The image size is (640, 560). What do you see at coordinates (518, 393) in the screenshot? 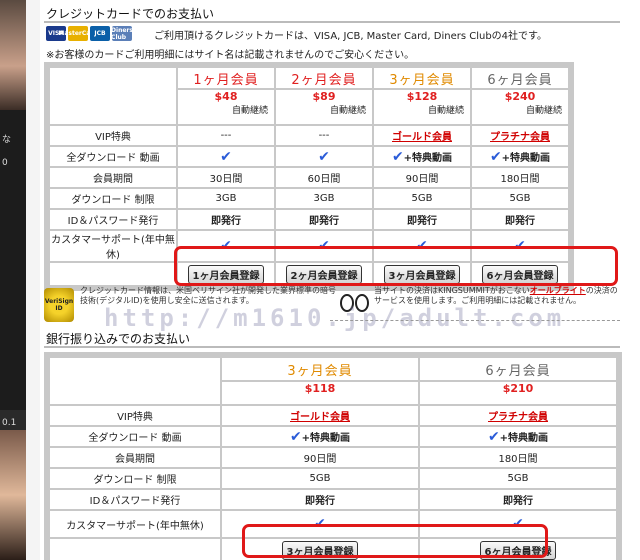
I see `bank-plan-price-2: $210` at bounding box center [518, 393].